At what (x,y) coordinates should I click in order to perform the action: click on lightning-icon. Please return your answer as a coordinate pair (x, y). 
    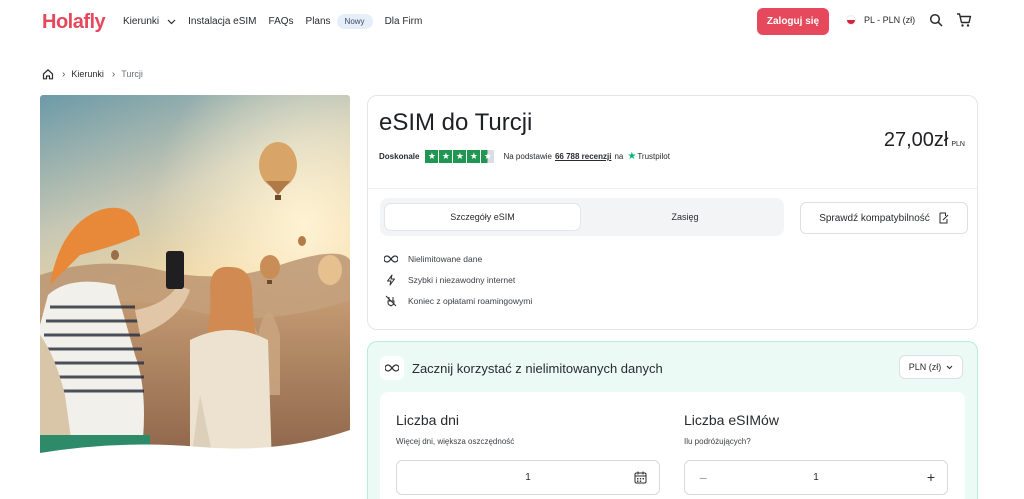
    Looking at the image, I should click on (391, 280).